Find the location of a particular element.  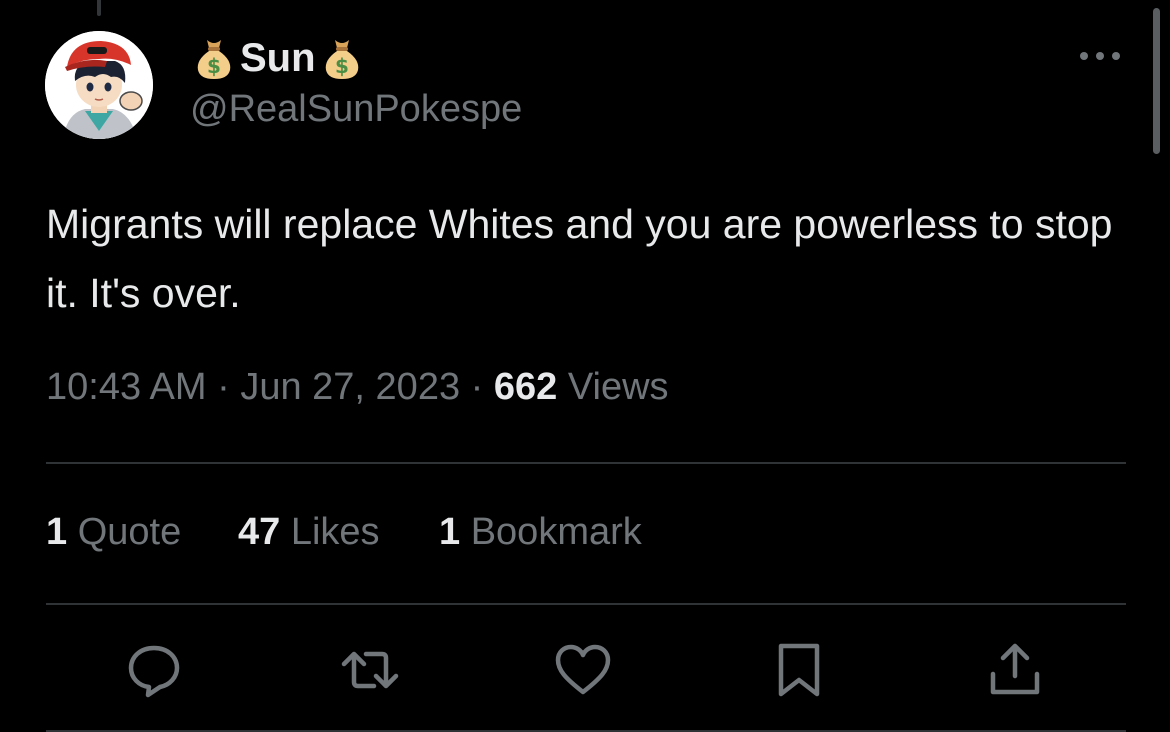

likes-count: 47 is located at coordinates (259, 532).